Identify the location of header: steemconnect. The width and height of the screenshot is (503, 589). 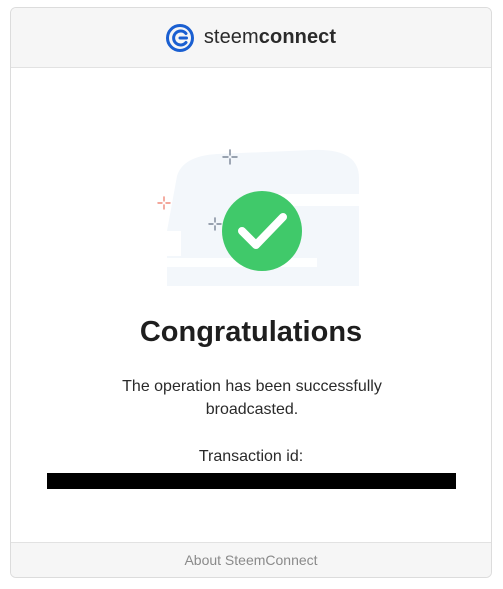
(251, 38).